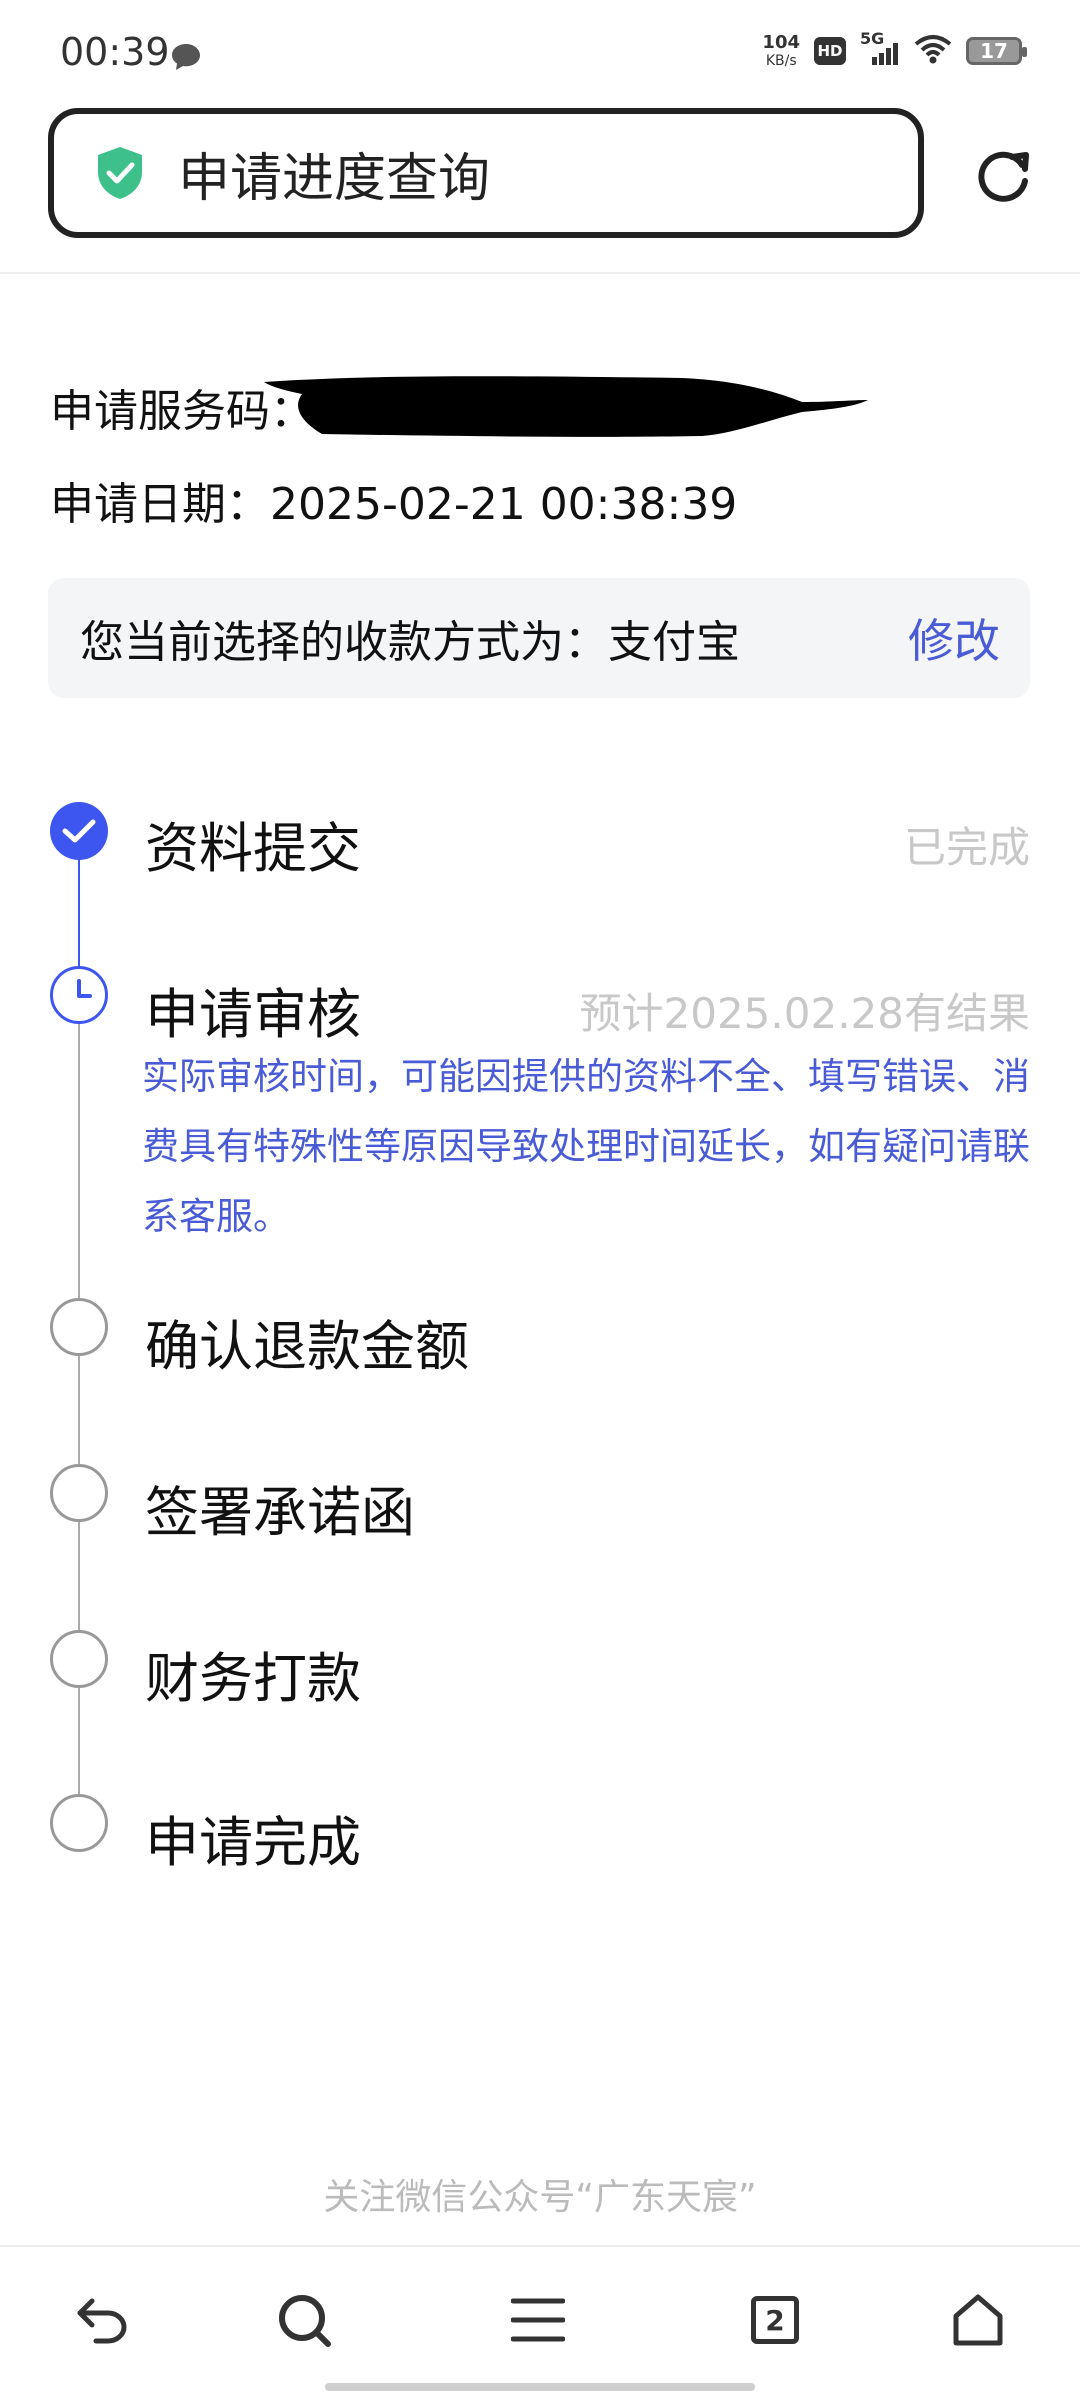 This screenshot has height=2400, width=1080. What do you see at coordinates (304, 2320) in the screenshot?
I see `search-icon` at bounding box center [304, 2320].